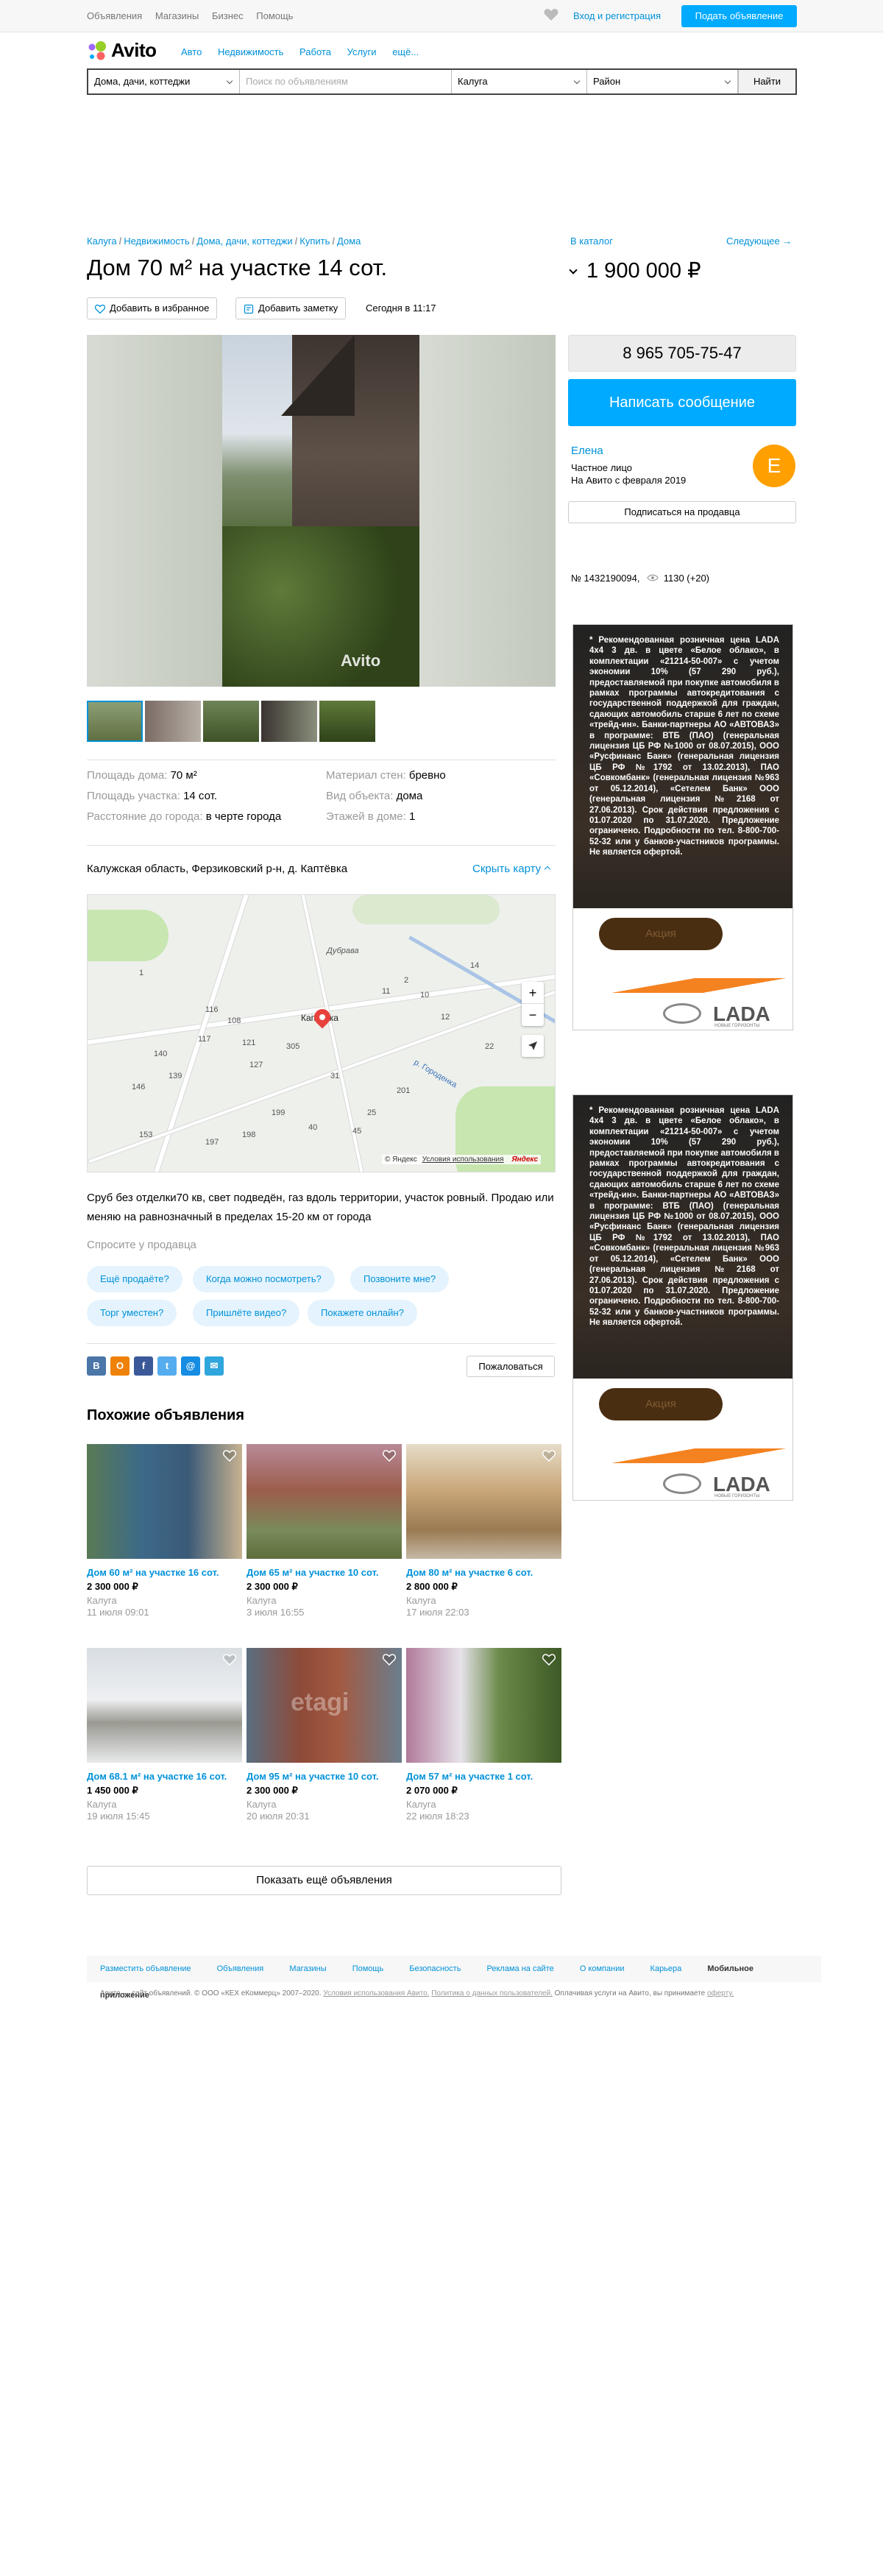  I want to click on add-note-button: Добавить заметку, so click(291, 308).